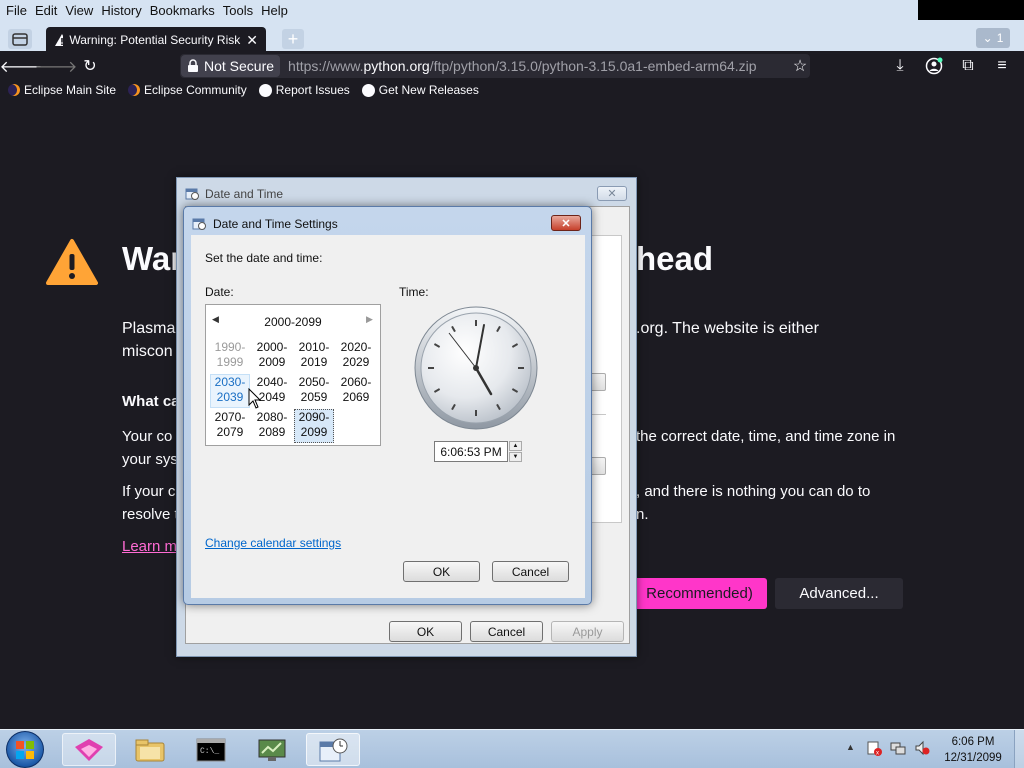  What do you see at coordinates (62, 90) in the screenshot?
I see `bookmark-eclipse-main-site: Eclipse Main Site` at bounding box center [62, 90].